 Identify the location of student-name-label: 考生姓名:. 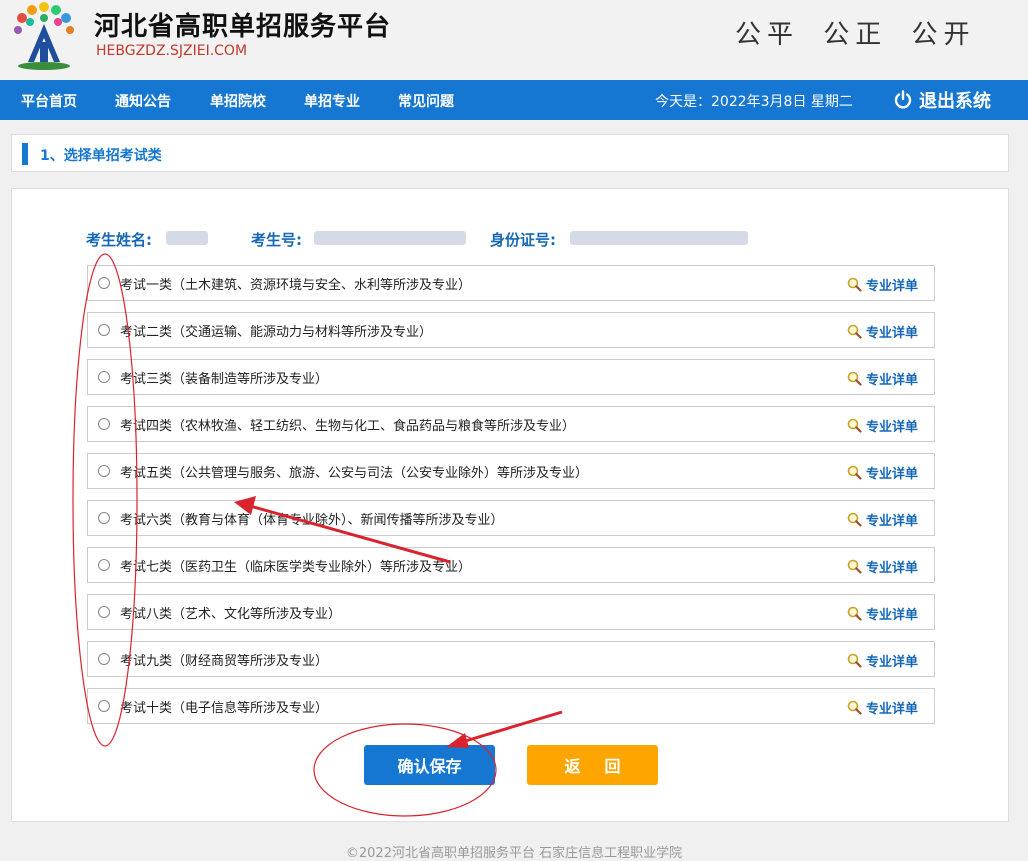
(119, 240).